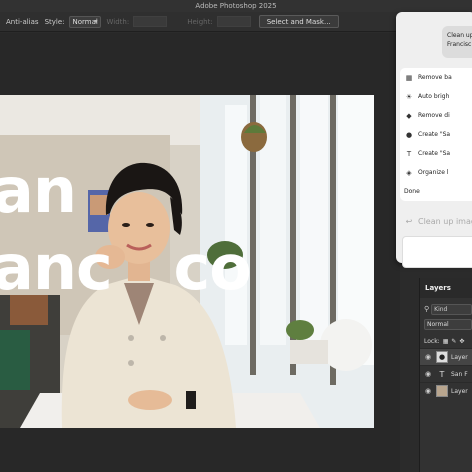 The image size is (472, 472). What do you see at coordinates (150, 21) in the screenshot?
I see `width-field` at bounding box center [150, 21].